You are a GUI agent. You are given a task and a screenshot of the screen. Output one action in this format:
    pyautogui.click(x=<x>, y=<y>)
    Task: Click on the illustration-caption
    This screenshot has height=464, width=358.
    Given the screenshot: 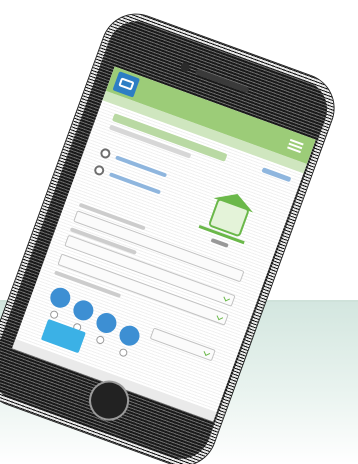 What is the action you would take?
    pyautogui.click(x=219, y=242)
    